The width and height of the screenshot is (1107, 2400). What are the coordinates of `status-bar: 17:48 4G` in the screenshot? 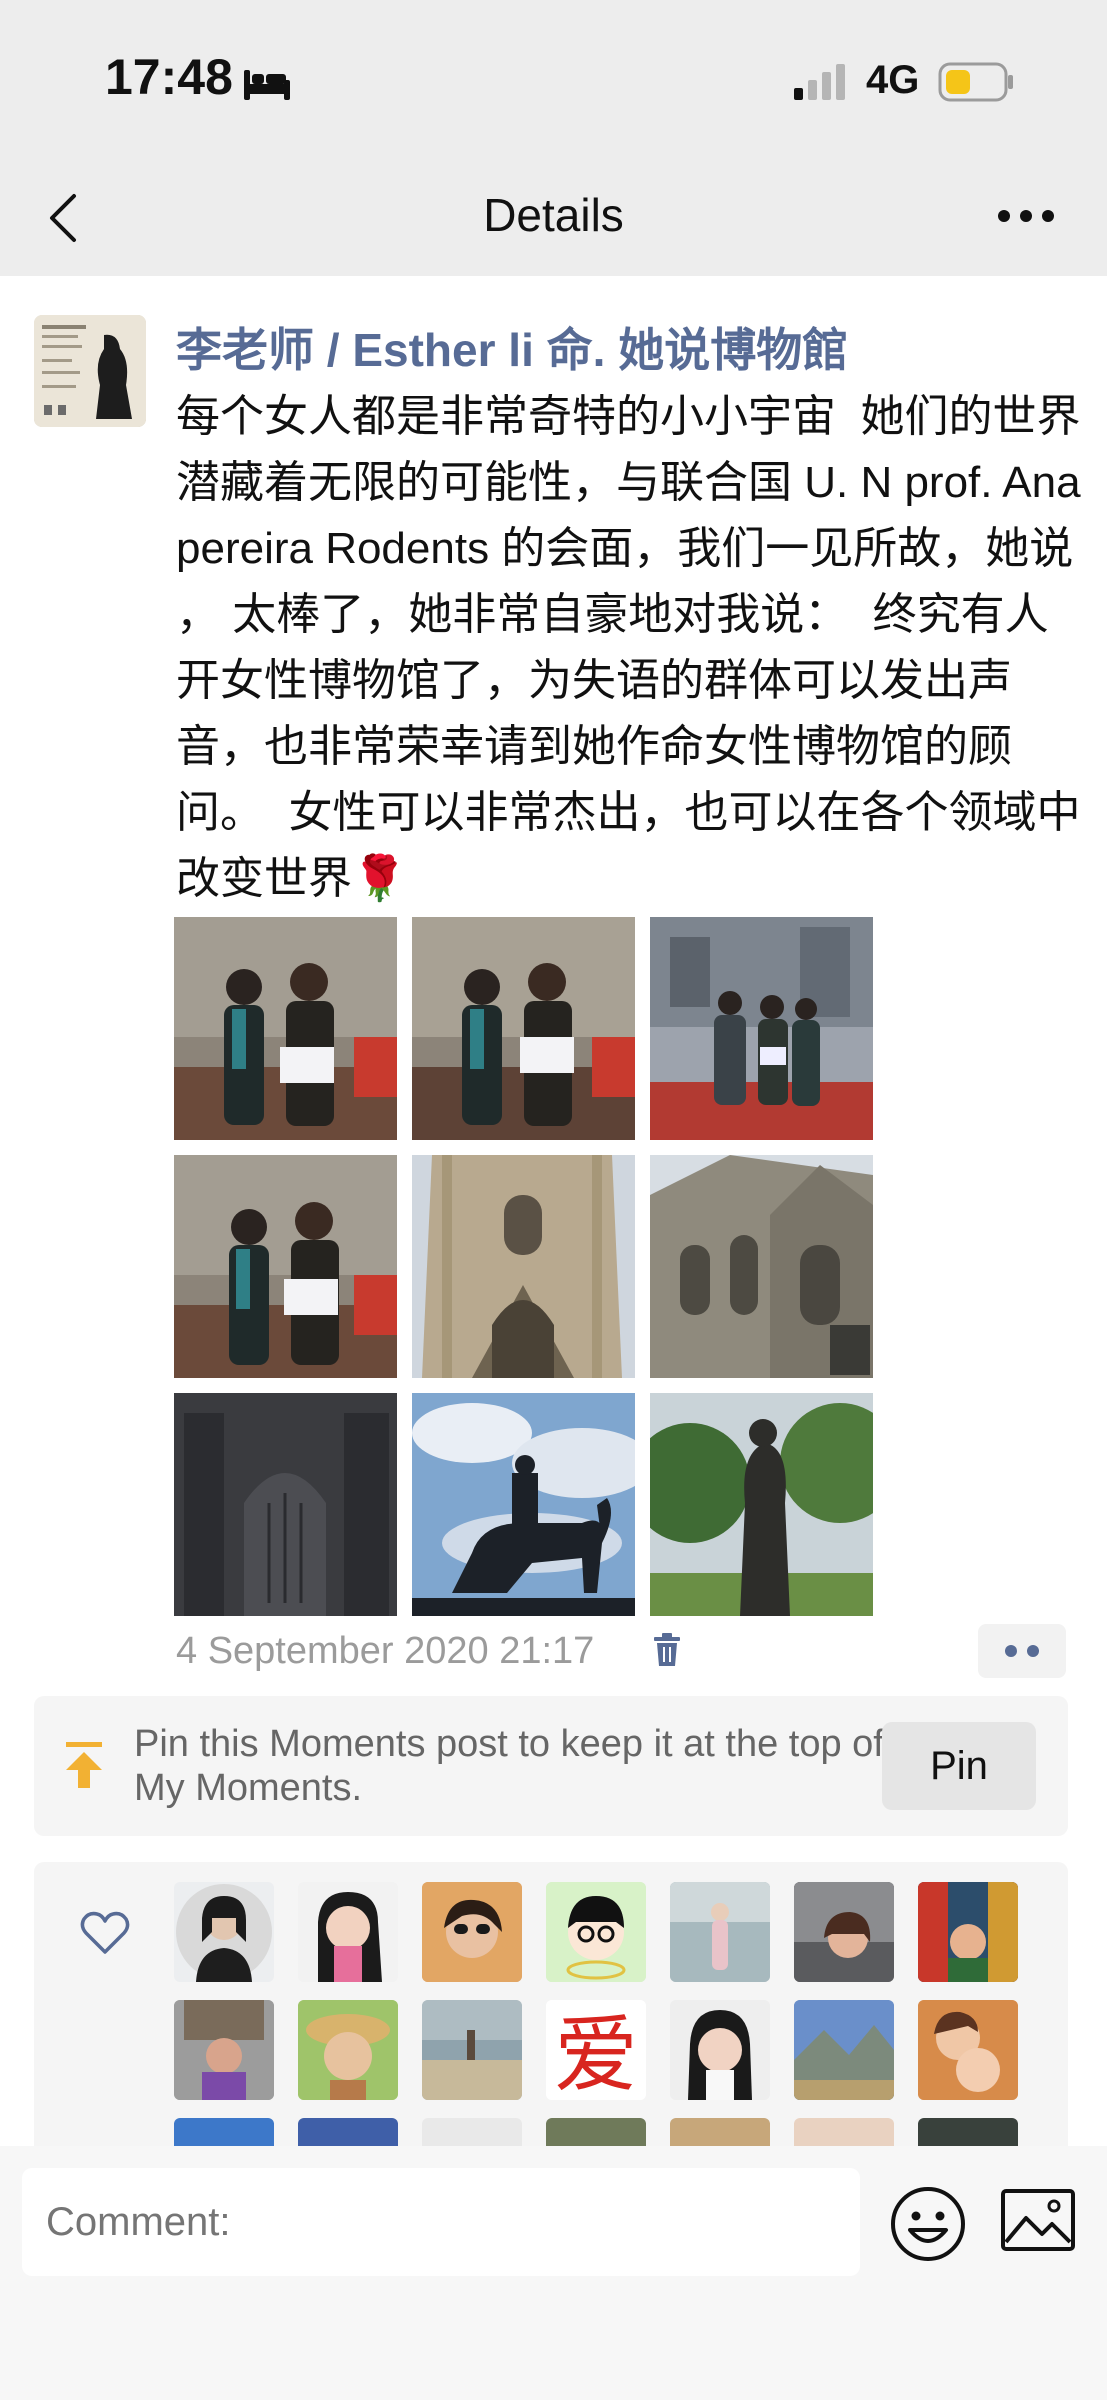 It's located at (553, 80).